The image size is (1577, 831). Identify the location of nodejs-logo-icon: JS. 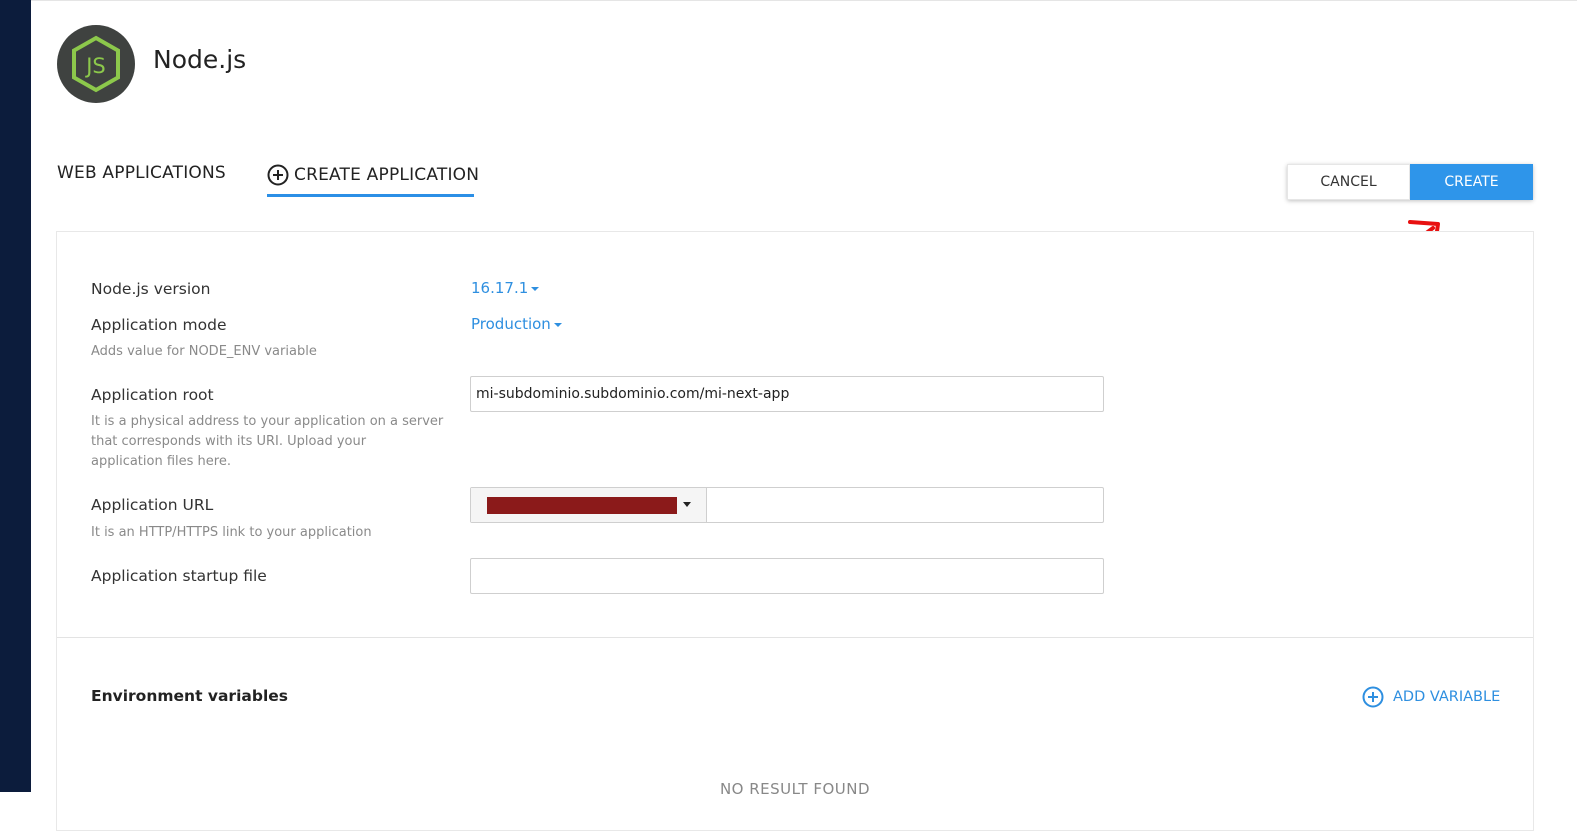
(96, 64).